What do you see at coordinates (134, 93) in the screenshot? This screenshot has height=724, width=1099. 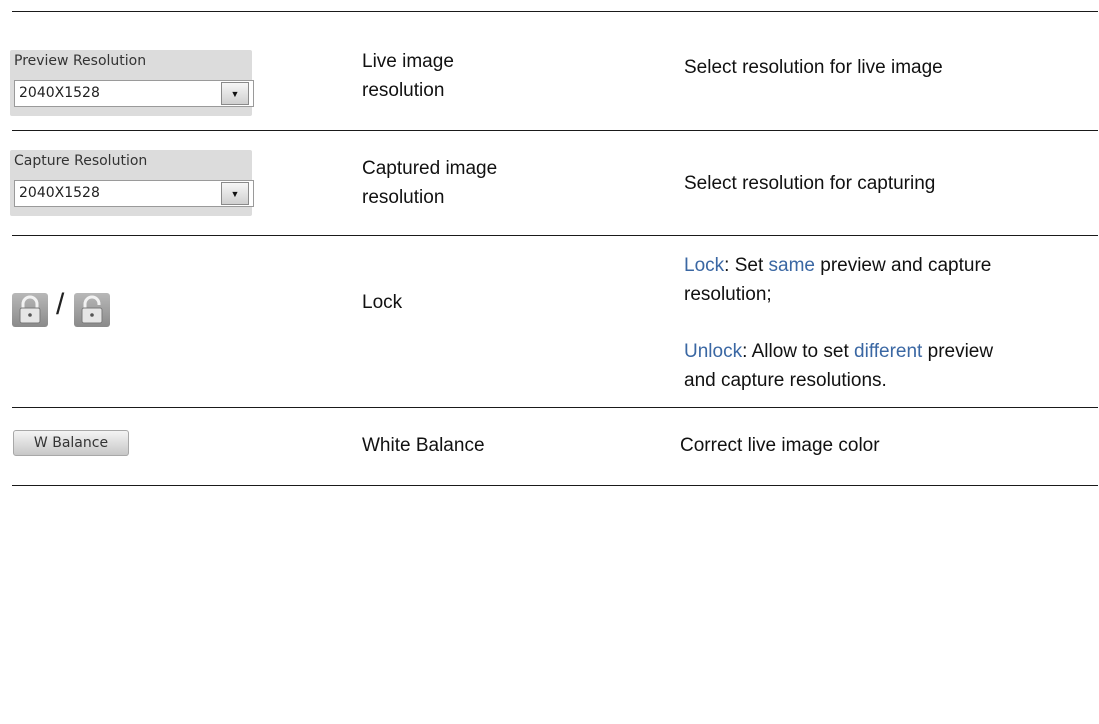 I see `preview-resolution-select: 2040X1528 ▼` at bounding box center [134, 93].